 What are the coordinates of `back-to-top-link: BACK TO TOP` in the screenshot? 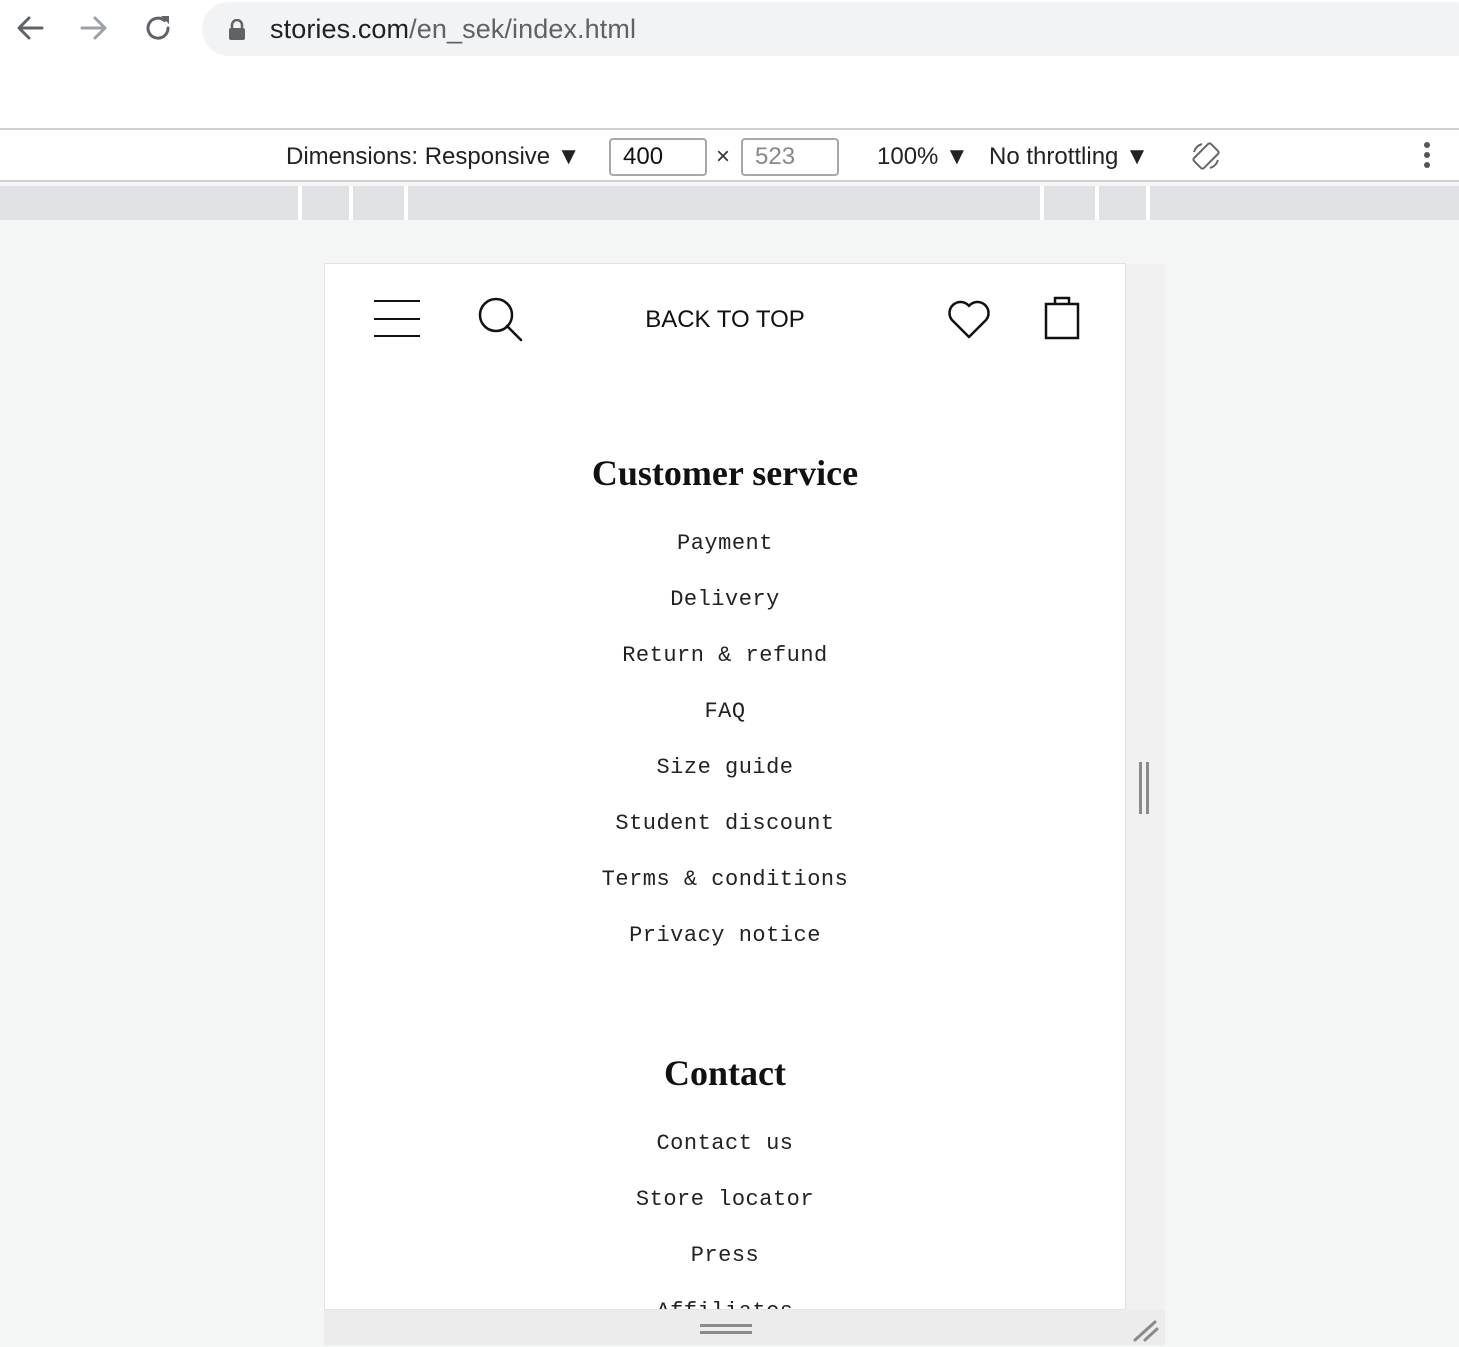 It's located at (725, 320).